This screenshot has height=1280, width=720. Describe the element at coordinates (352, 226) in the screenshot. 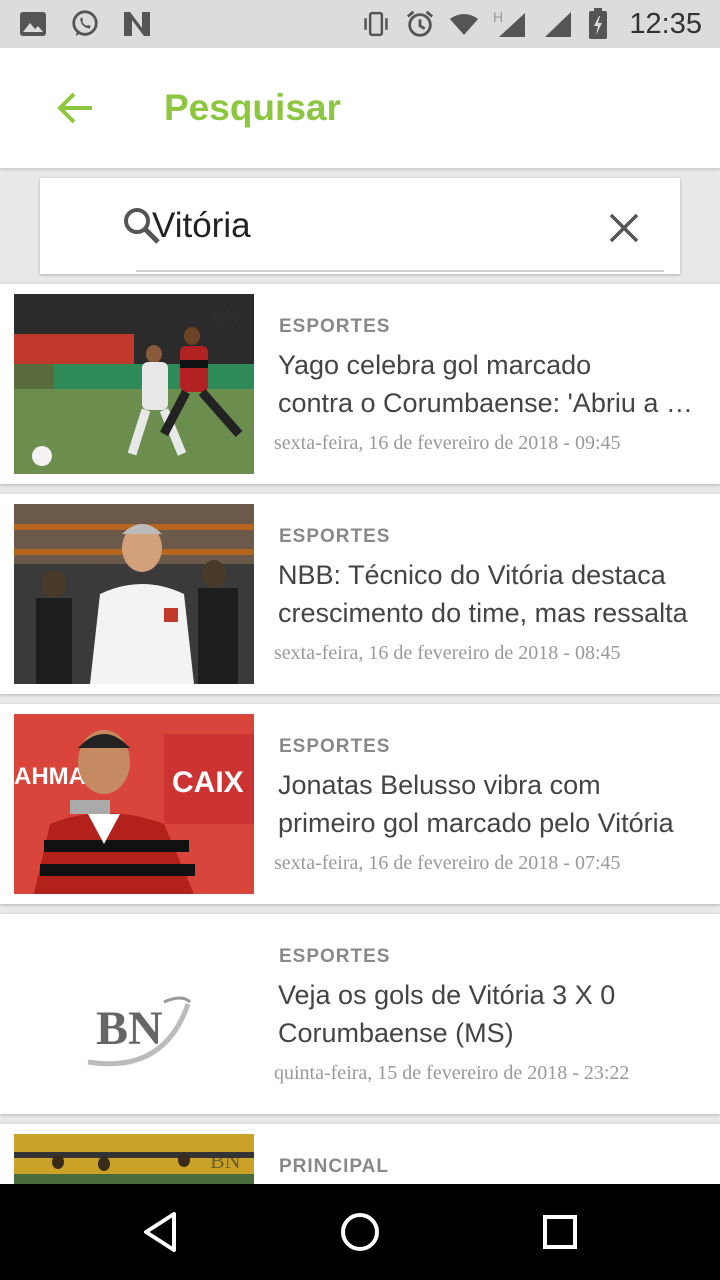

I see `search-input` at that location.